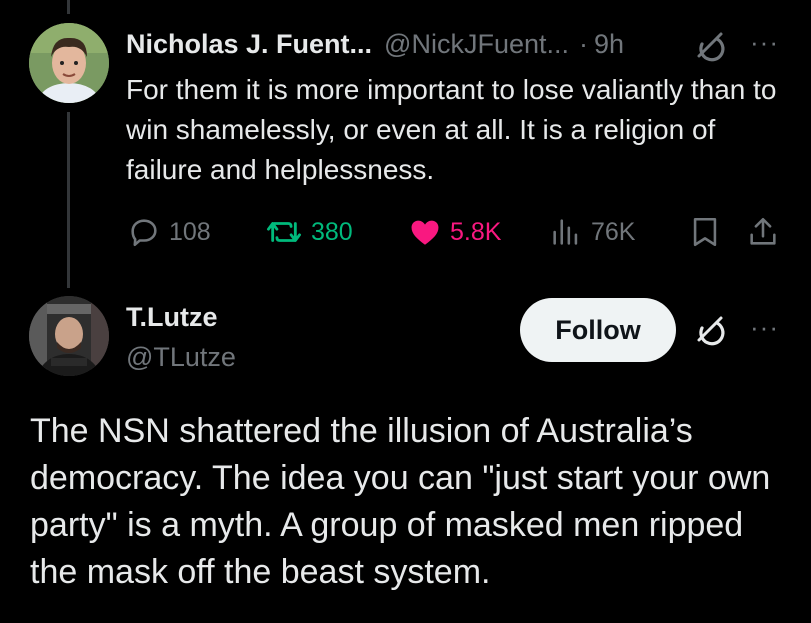 The width and height of the screenshot is (811, 623). I want to click on like-icon, so click(425, 232).